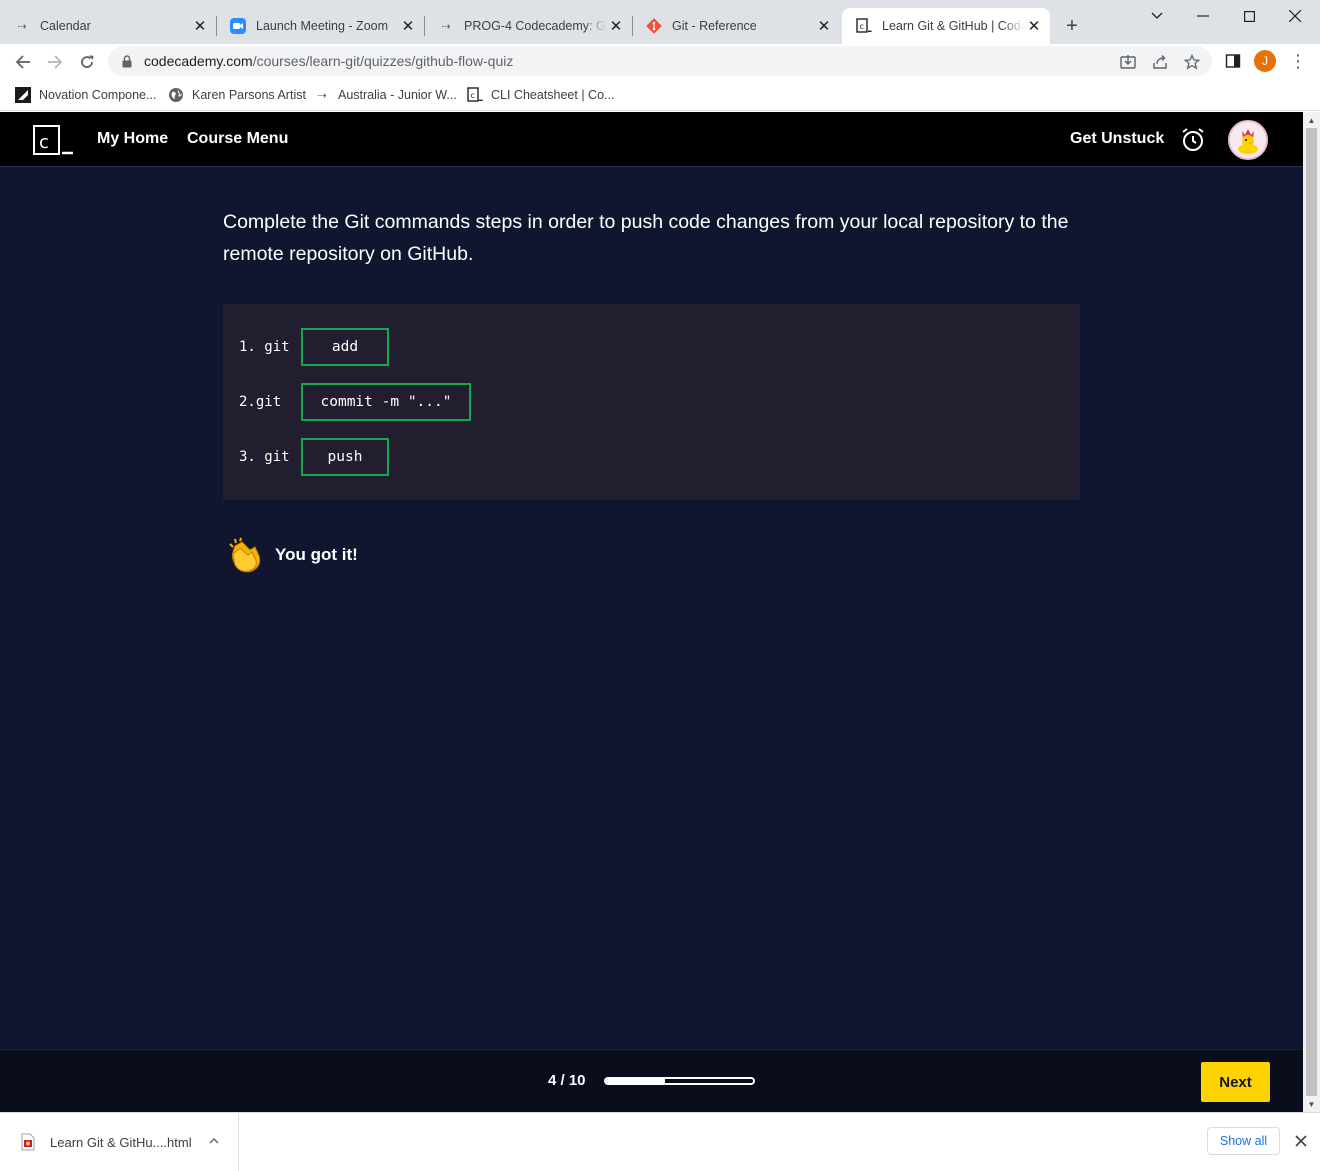  What do you see at coordinates (1248, 140) in the screenshot?
I see `user-avatar` at bounding box center [1248, 140].